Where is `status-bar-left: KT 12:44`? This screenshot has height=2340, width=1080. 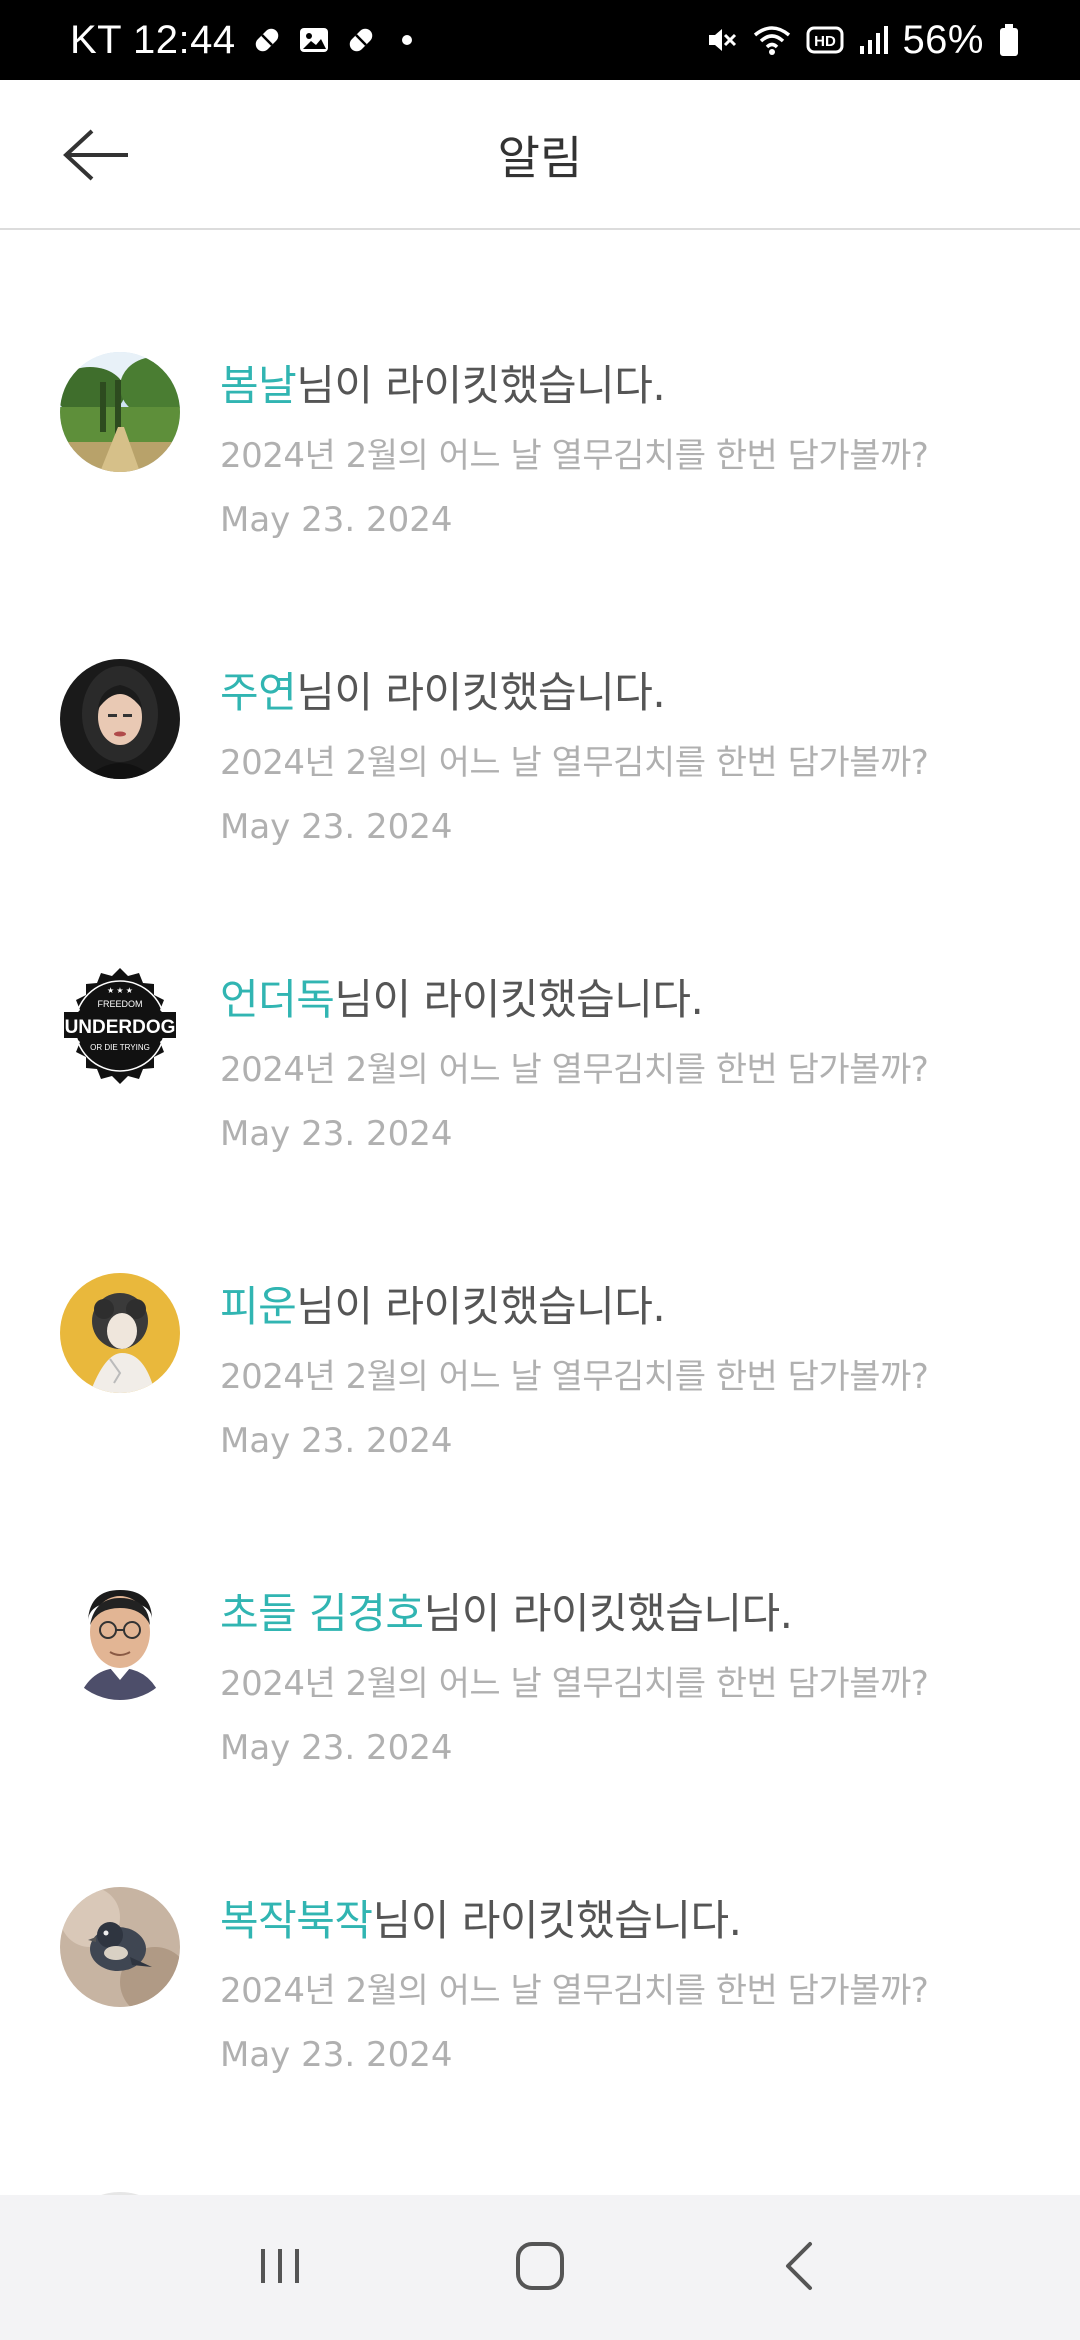
status-bar-left: KT 12:44 is located at coordinates (241, 40).